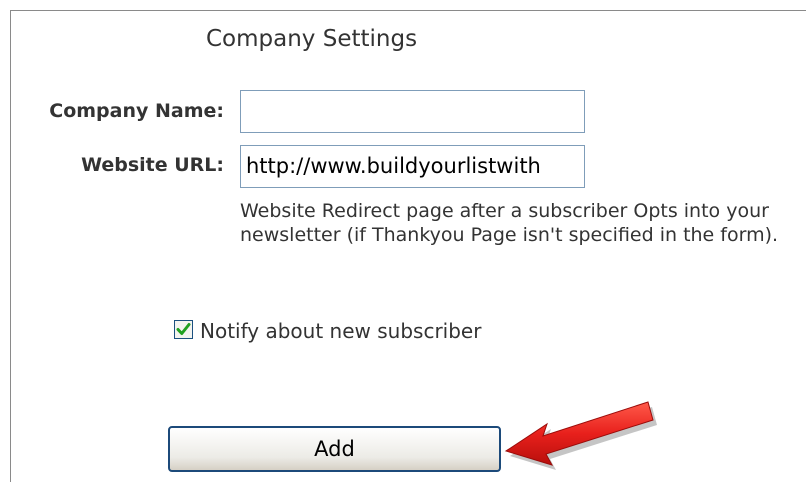  I want to click on company-name-field, so click(412, 111).